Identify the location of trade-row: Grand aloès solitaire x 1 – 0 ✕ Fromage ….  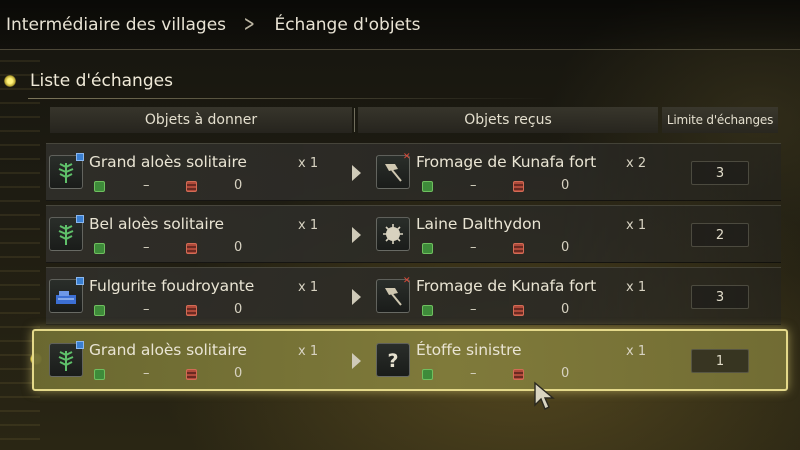
(413, 172).